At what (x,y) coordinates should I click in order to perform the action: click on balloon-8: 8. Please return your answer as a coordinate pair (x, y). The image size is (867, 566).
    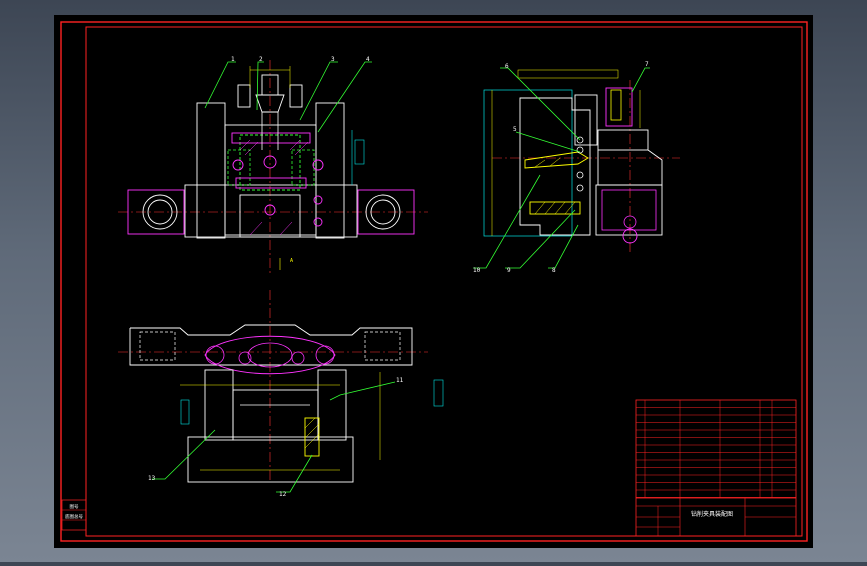
    Looking at the image, I should click on (554, 270).